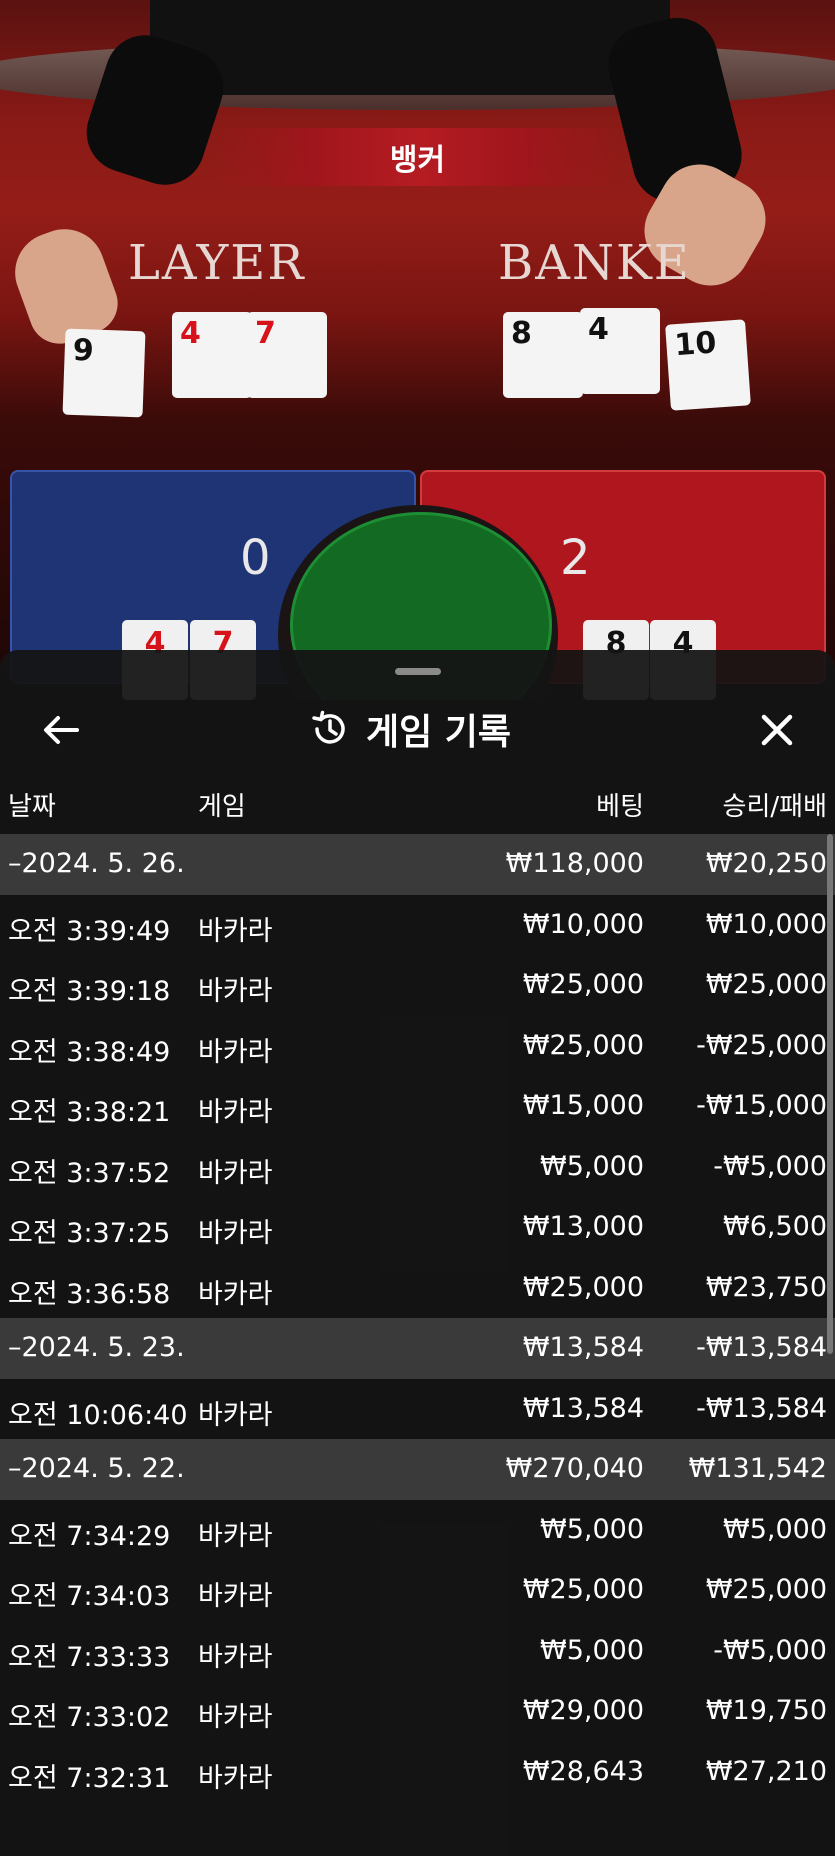  Describe the element at coordinates (89, 1717) in the screenshot. I see `row-time: 오전 7:33:02` at that location.